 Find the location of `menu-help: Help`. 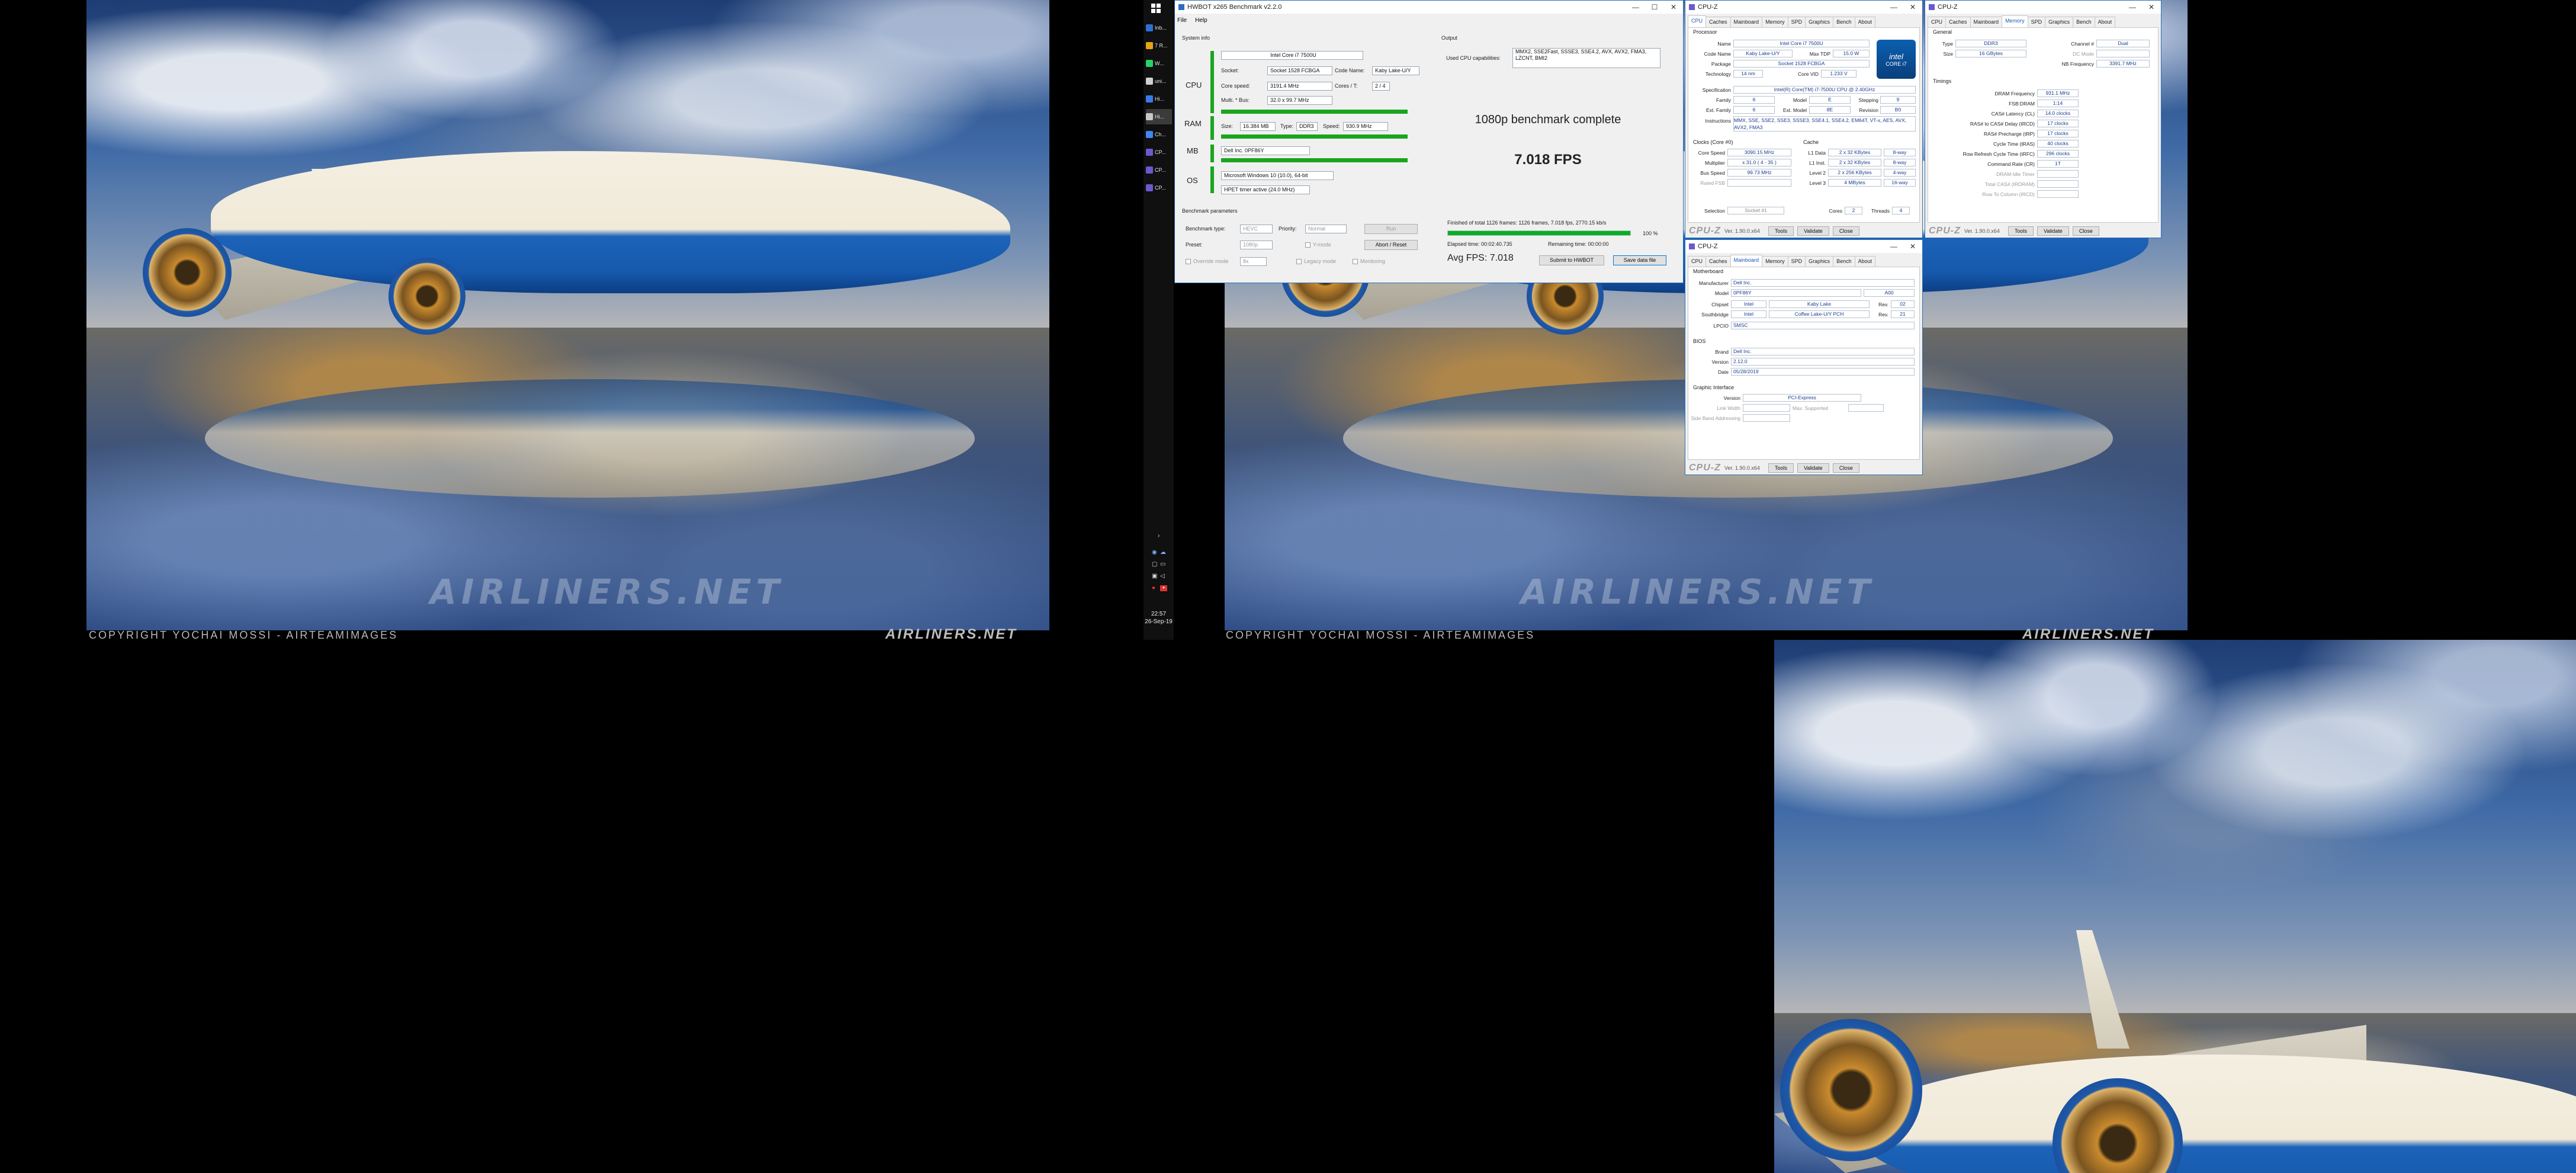

menu-help: Help is located at coordinates (1201, 20).